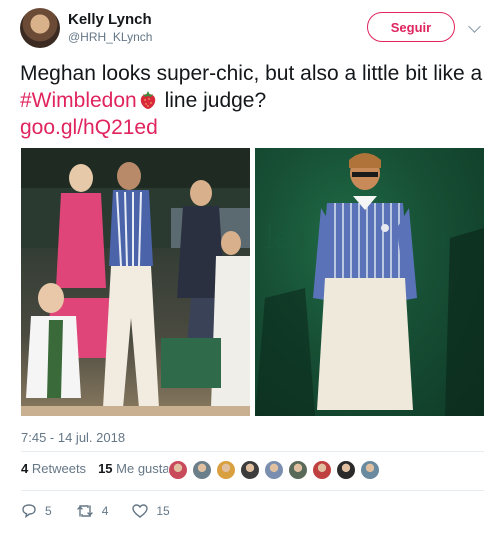 Image resolution: width=500 pixels, height=536 pixels. Describe the element at coordinates (73, 437) in the screenshot. I see `tweet-timestamp: 7:45 - 14 jul. 2018` at that location.